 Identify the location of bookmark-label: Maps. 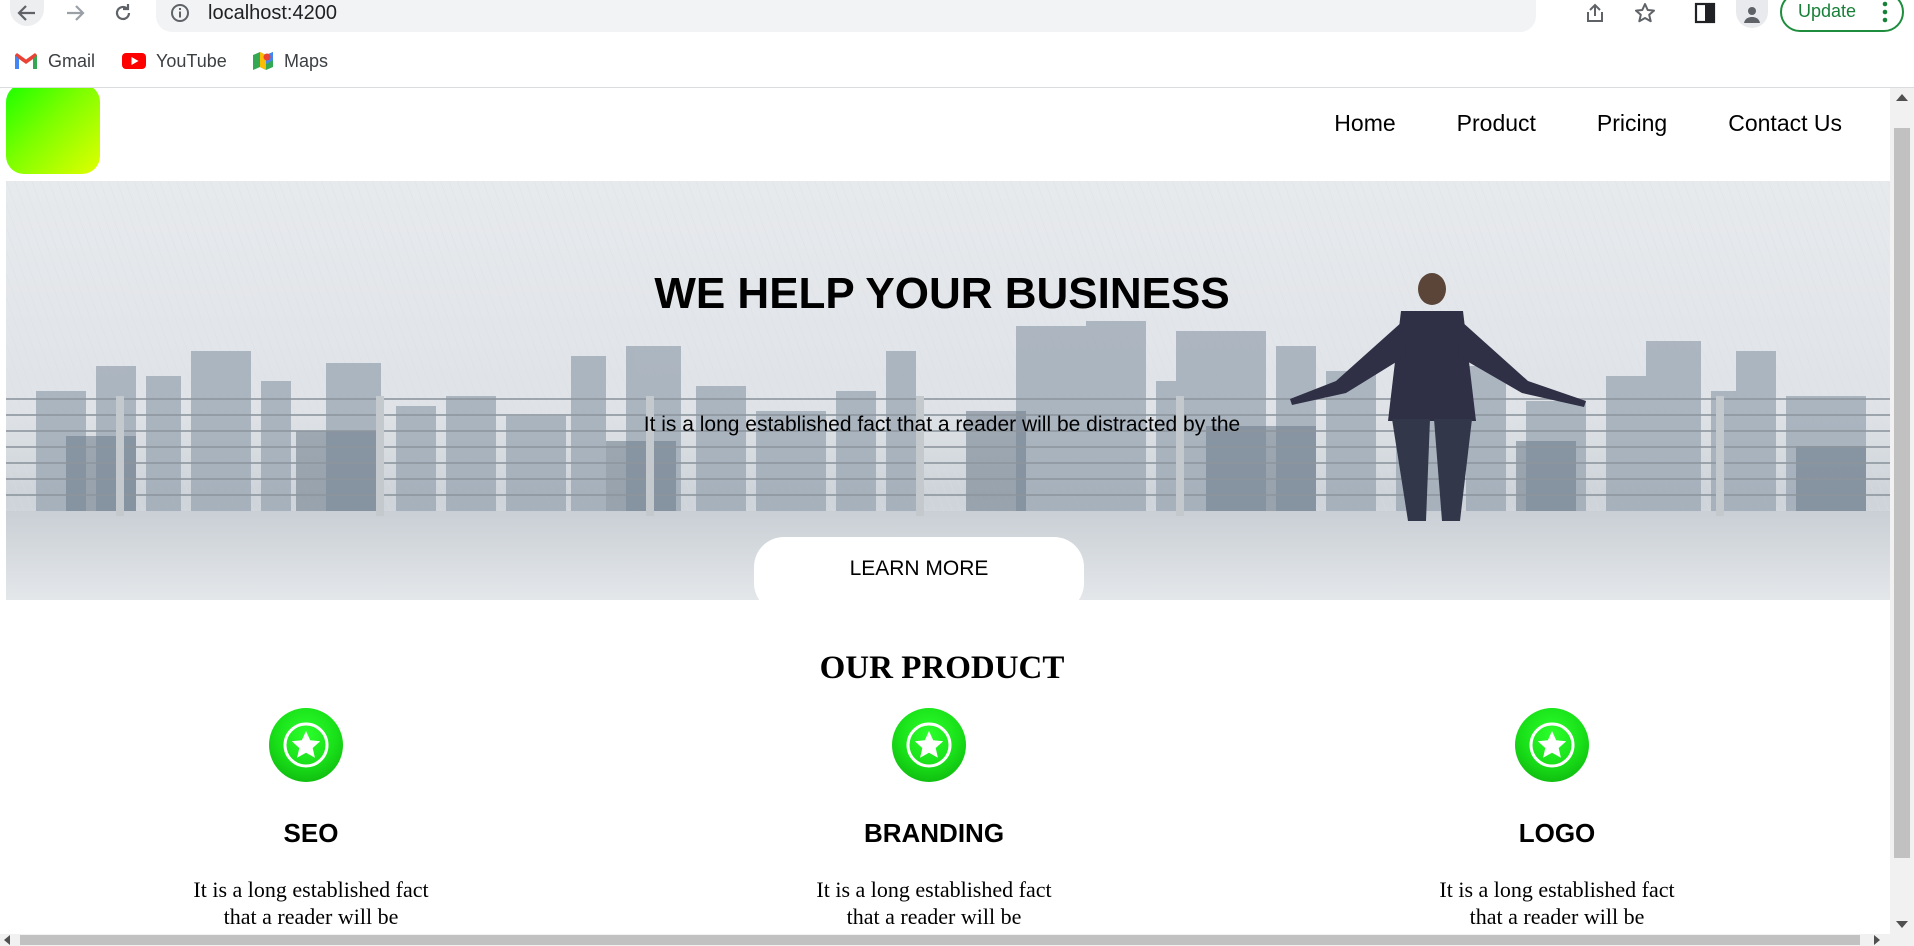
(306, 60).